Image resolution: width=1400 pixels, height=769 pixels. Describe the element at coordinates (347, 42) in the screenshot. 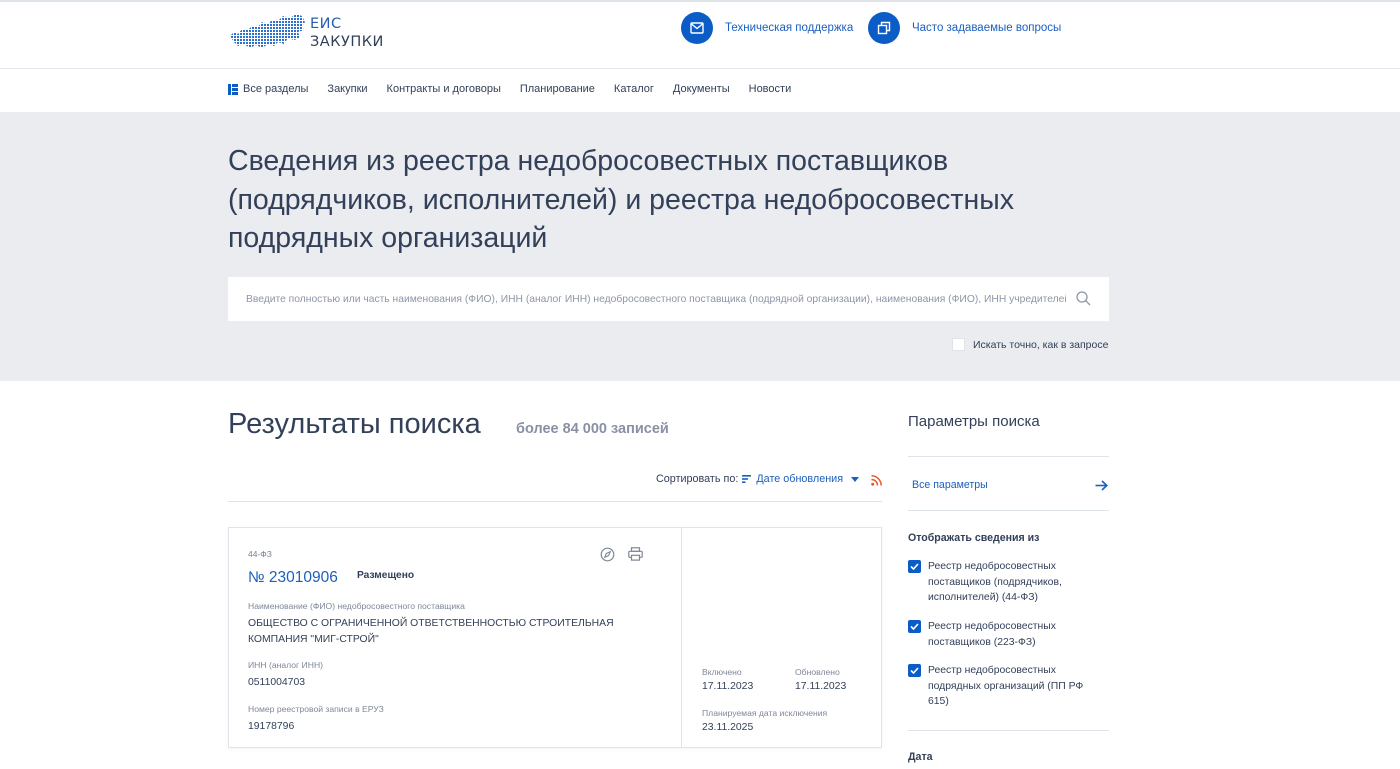

I see `logo-line-2: ЗАКУПКИ` at that location.